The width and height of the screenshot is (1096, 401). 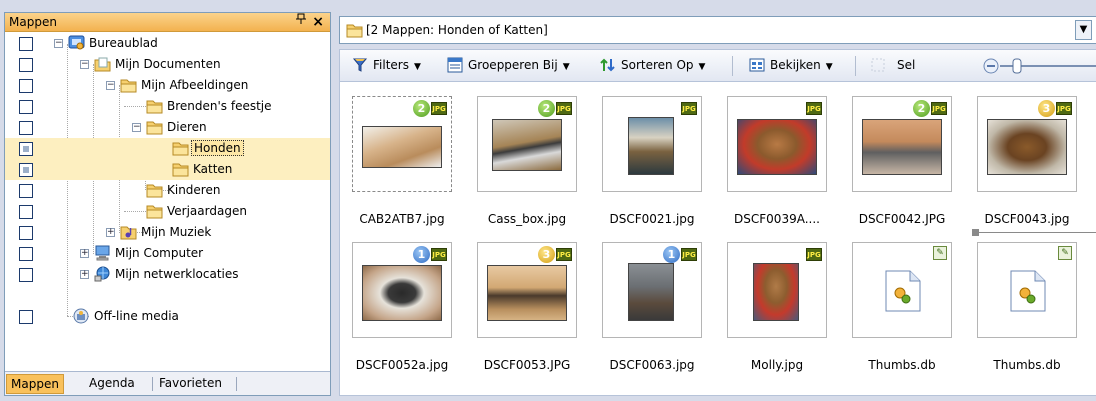 What do you see at coordinates (1027, 219) in the screenshot?
I see `file-name: DSCF0043.jpg` at bounding box center [1027, 219].